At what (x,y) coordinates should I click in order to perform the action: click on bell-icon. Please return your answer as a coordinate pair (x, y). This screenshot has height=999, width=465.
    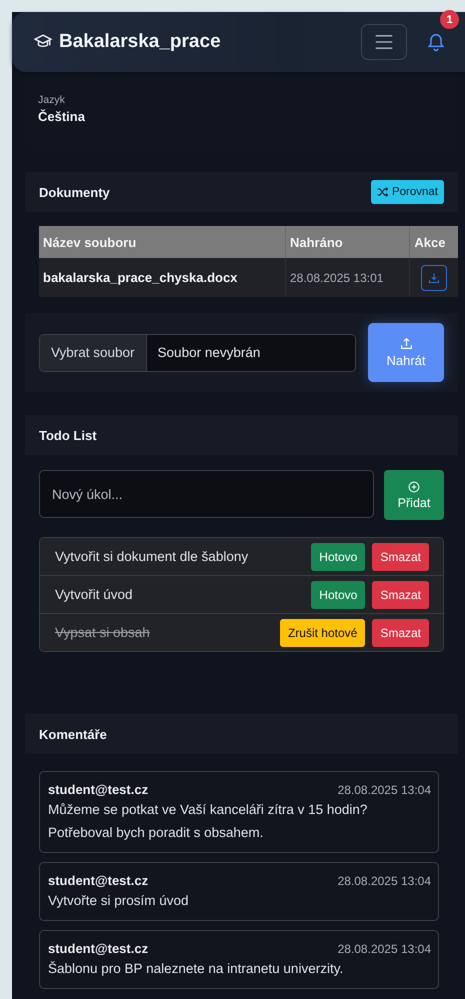
    Looking at the image, I should click on (436, 42).